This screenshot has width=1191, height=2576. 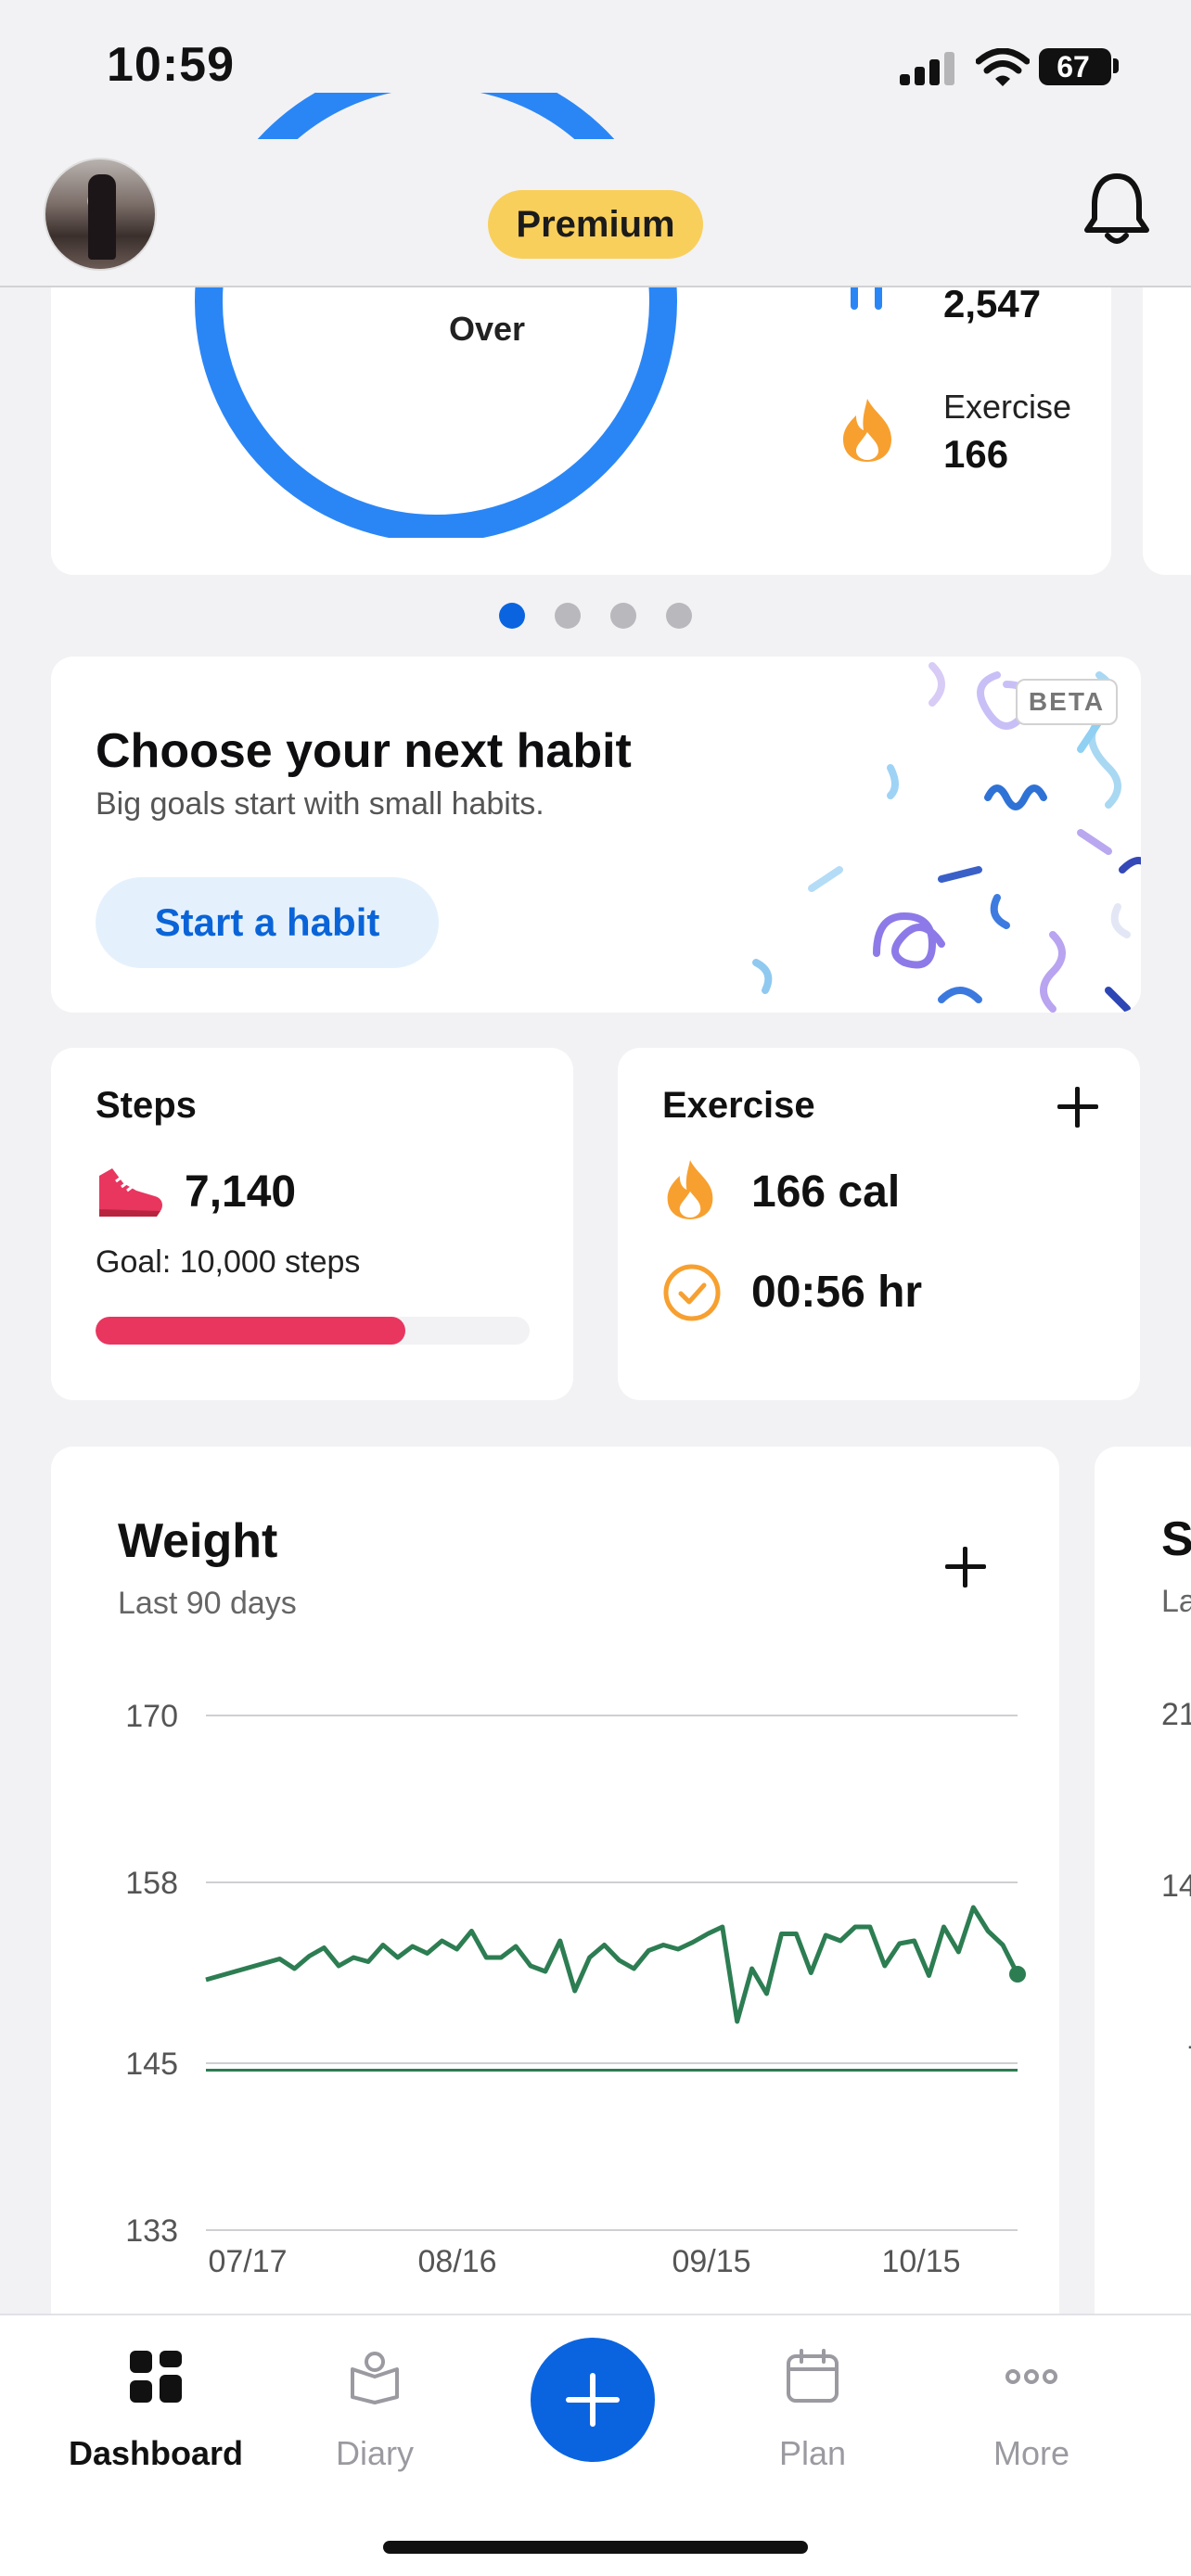 What do you see at coordinates (692, 1292) in the screenshot?
I see `clock-check-icon` at bounding box center [692, 1292].